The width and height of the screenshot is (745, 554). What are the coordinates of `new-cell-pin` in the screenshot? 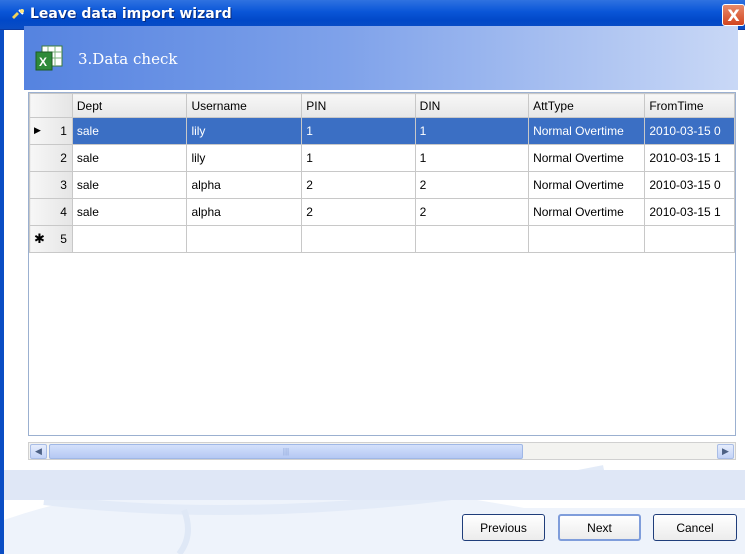 It's located at (358, 239).